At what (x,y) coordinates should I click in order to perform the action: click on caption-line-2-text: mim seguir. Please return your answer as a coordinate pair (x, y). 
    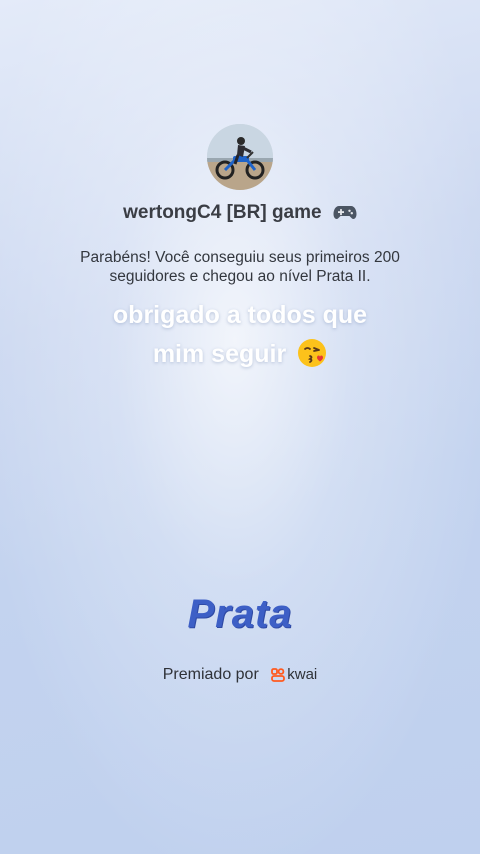
    Looking at the image, I should click on (219, 354).